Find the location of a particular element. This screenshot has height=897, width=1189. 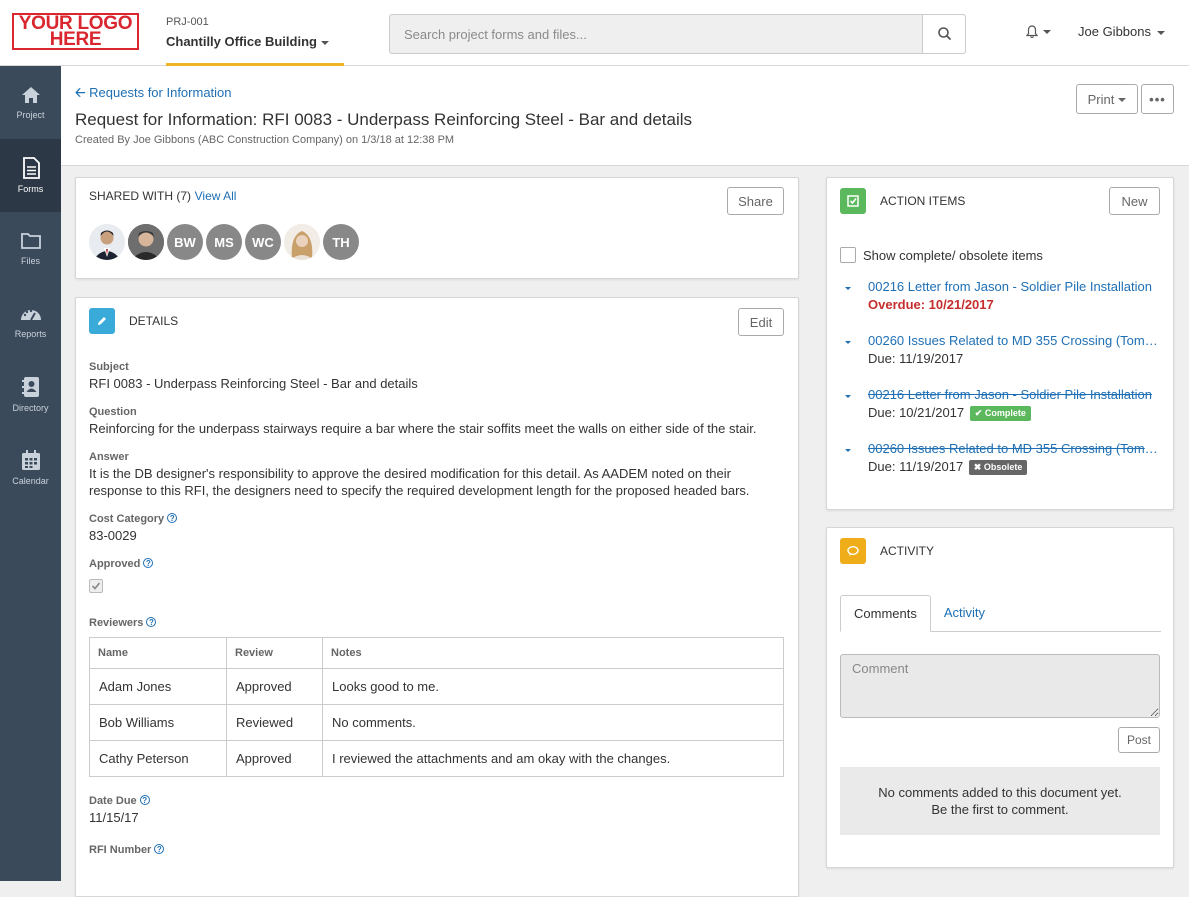

column-header: Review is located at coordinates (274, 653).